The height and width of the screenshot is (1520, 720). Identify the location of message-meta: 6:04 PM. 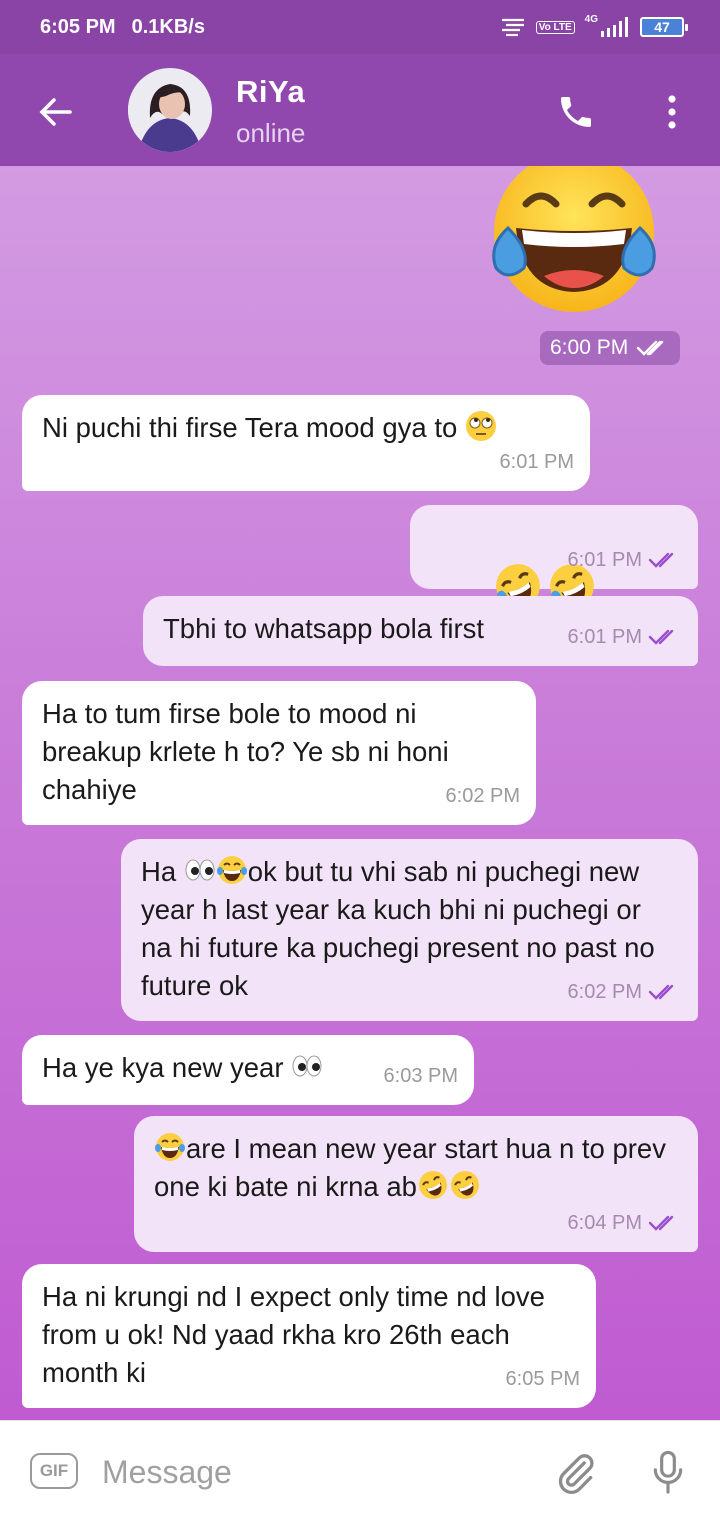
(625, 1223).